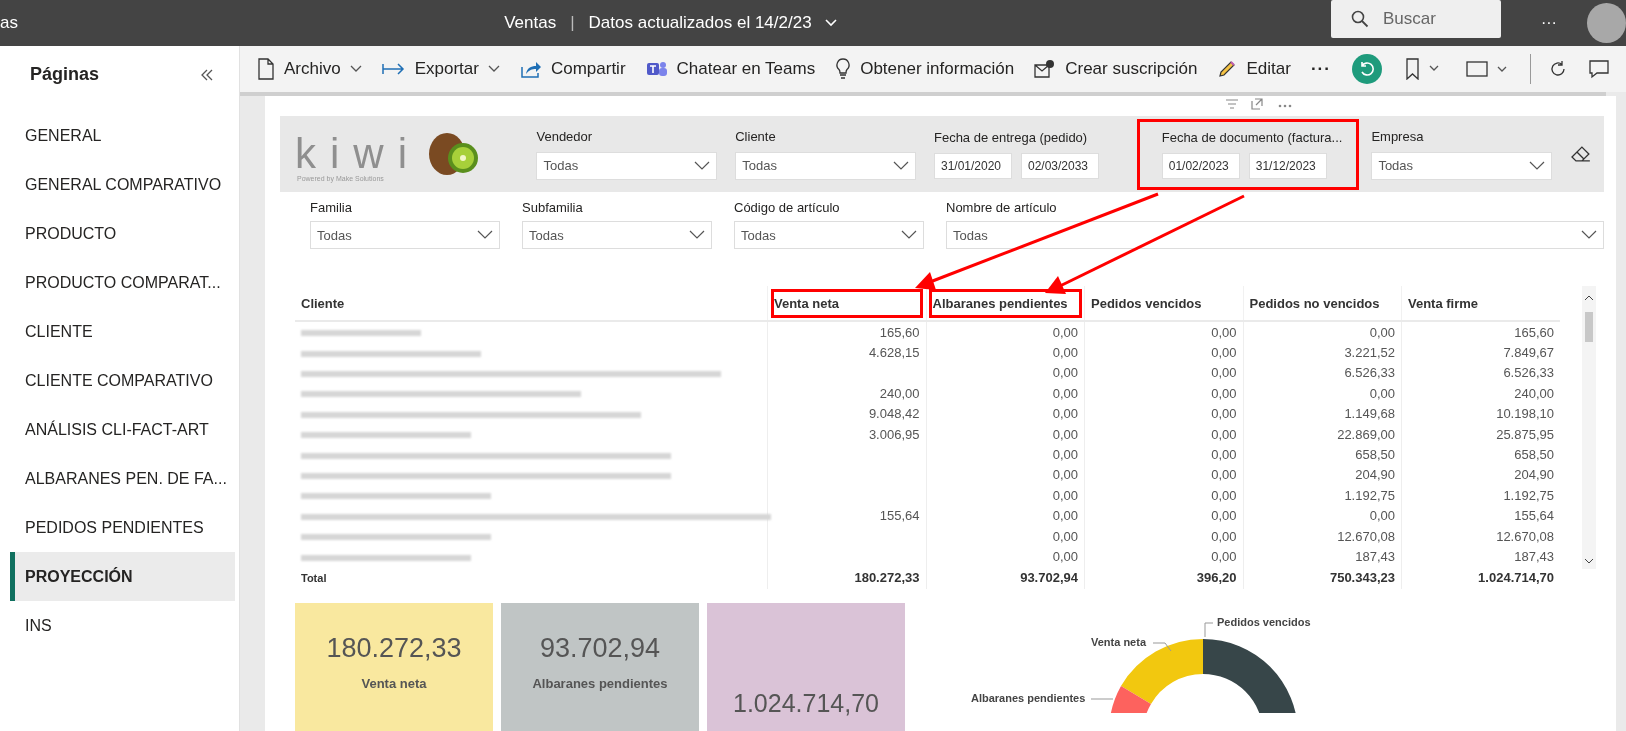  Describe the element at coordinates (1589, 327) in the screenshot. I see `scrollbar-thumb` at that location.